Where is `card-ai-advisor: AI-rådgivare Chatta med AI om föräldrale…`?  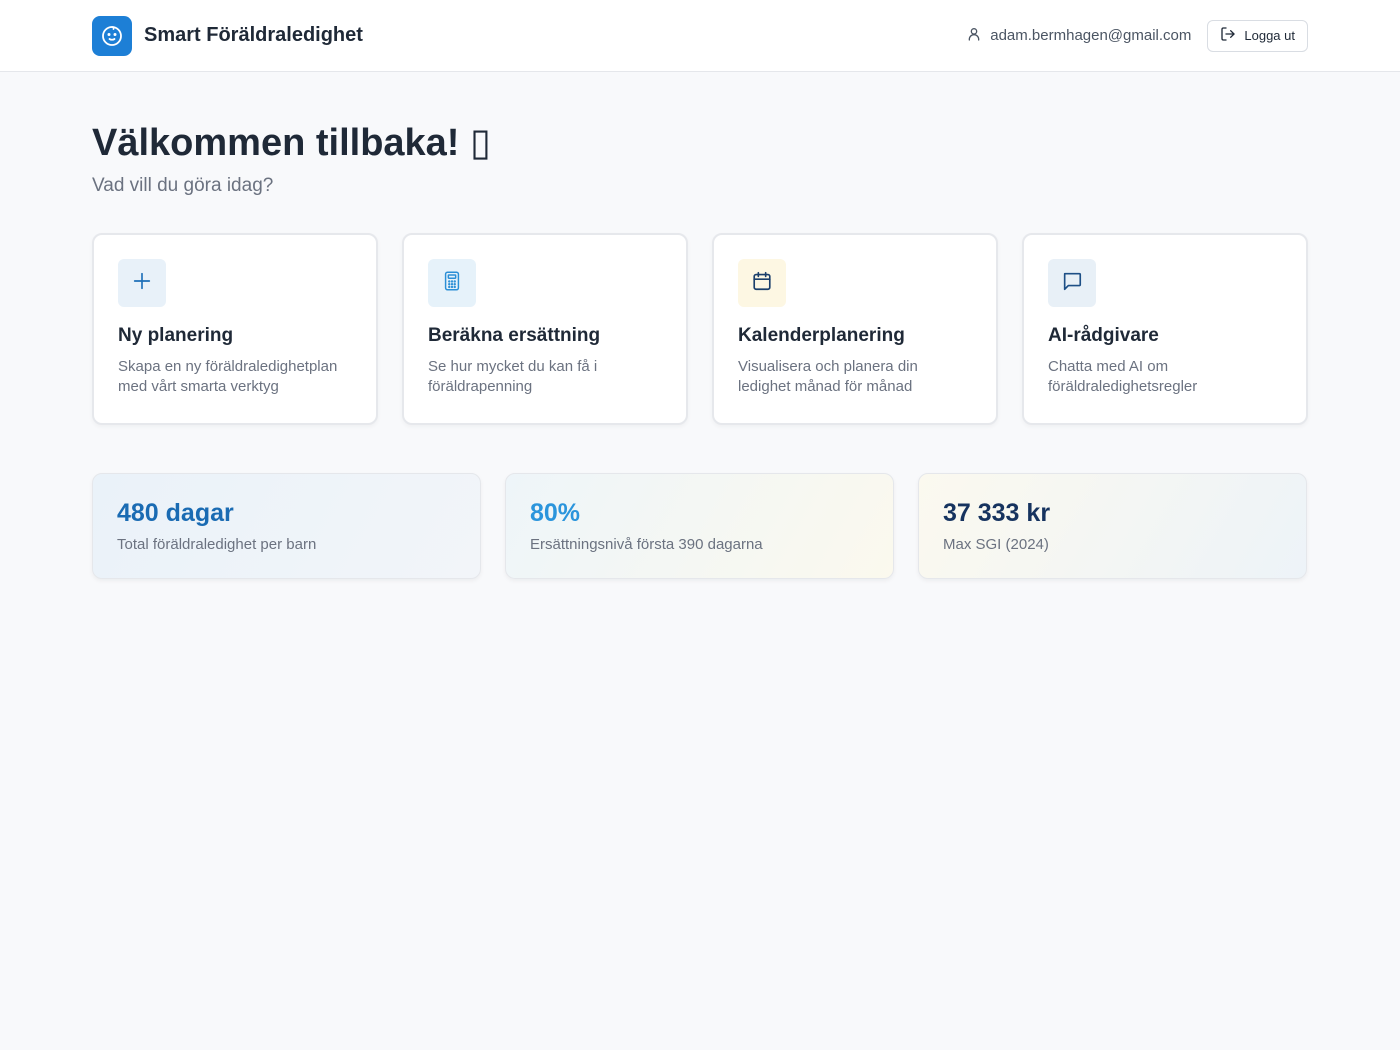 card-ai-advisor: AI-rådgivare Chatta med AI om föräldrale… is located at coordinates (1165, 329).